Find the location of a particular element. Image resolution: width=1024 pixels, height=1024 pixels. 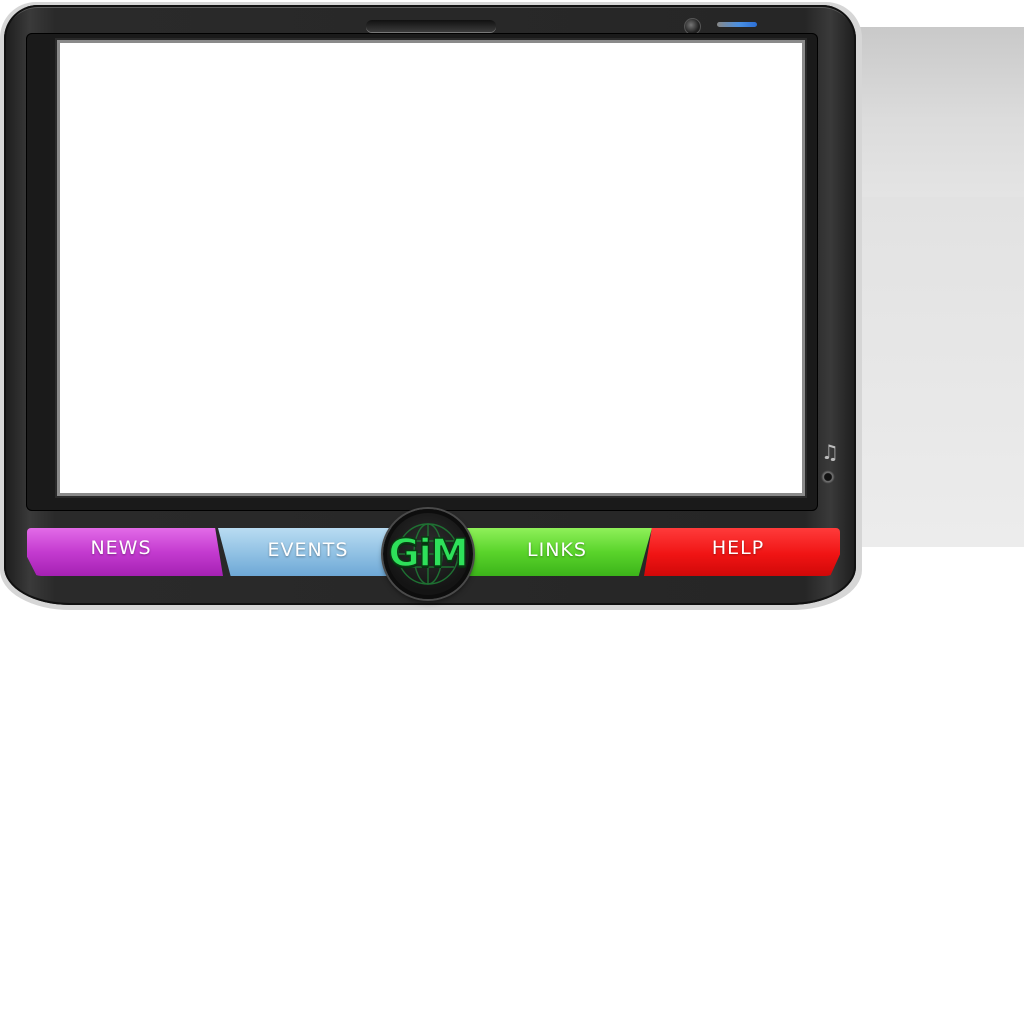

events-button: EVENTS is located at coordinates (308, 552).